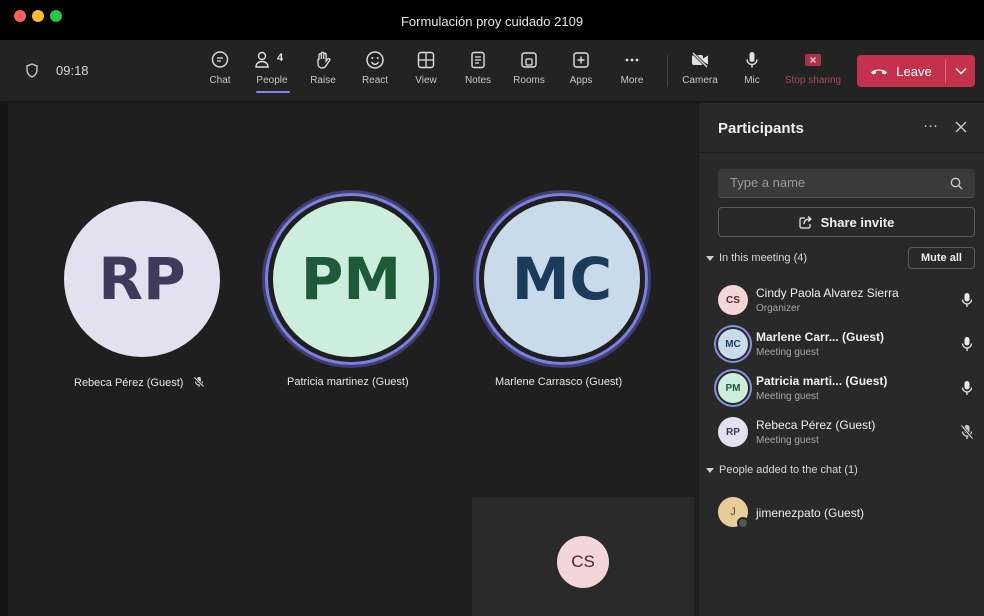  Describe the element at coordinates (841, 301) in the screenshot. I see `participant-row: CS Cindy Paola Alvarez Sierra Organizer` at that location.